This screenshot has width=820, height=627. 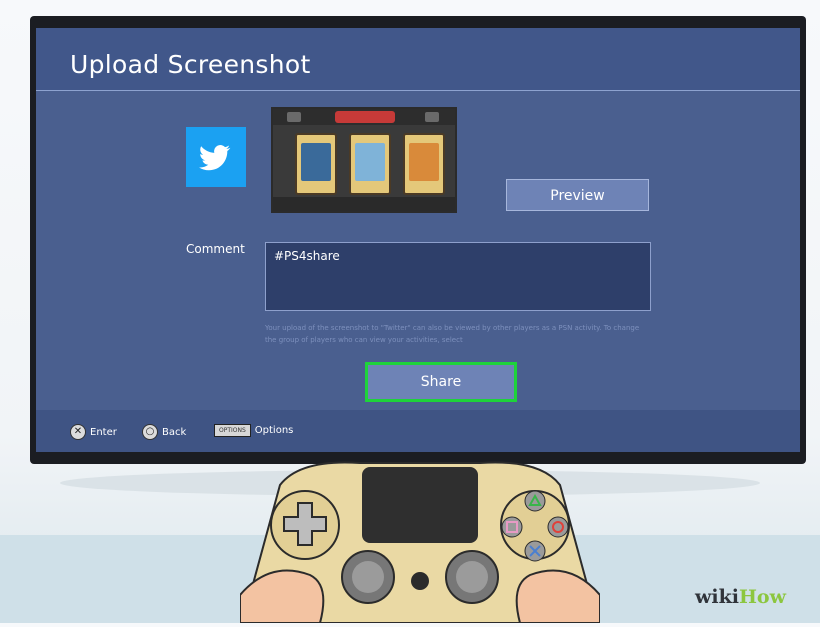 What do you see at coordinates (216, 157) in the screenshot?
I see `twitter-bird-icon` at bounding box center [216, 157].